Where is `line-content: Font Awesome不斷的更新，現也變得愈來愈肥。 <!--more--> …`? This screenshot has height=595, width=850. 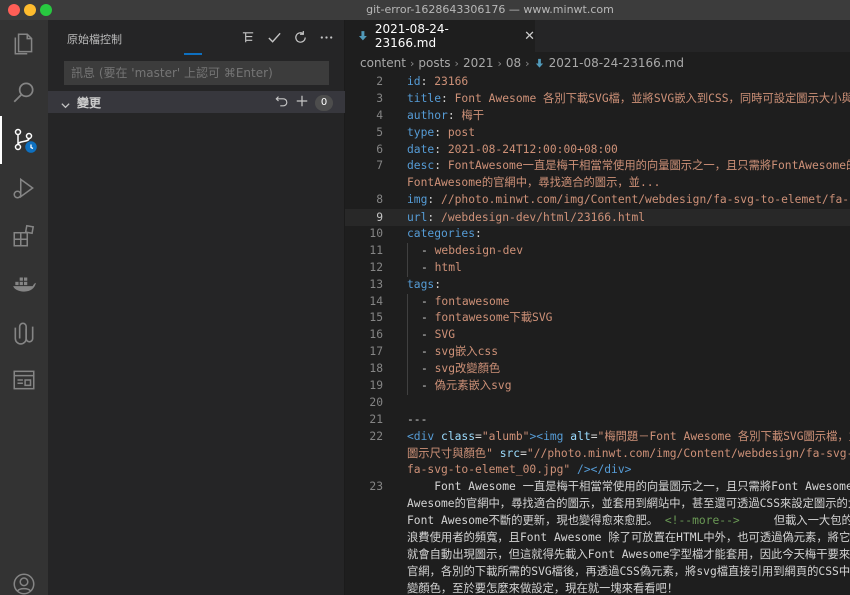
line-content: Font Awesome不斷的更新，現也變得愈來愈肥。 <!--more--> … is located at coordinates (628, 521).